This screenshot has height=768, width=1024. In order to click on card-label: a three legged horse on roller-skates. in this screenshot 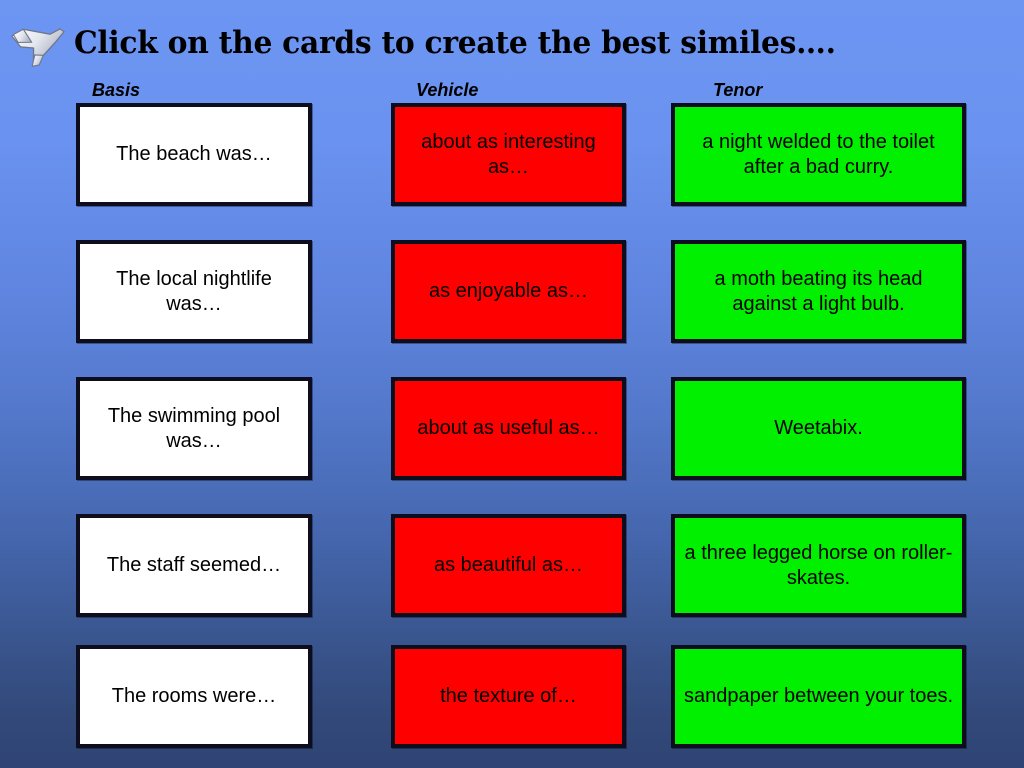, I will do `click(818, 565)`.